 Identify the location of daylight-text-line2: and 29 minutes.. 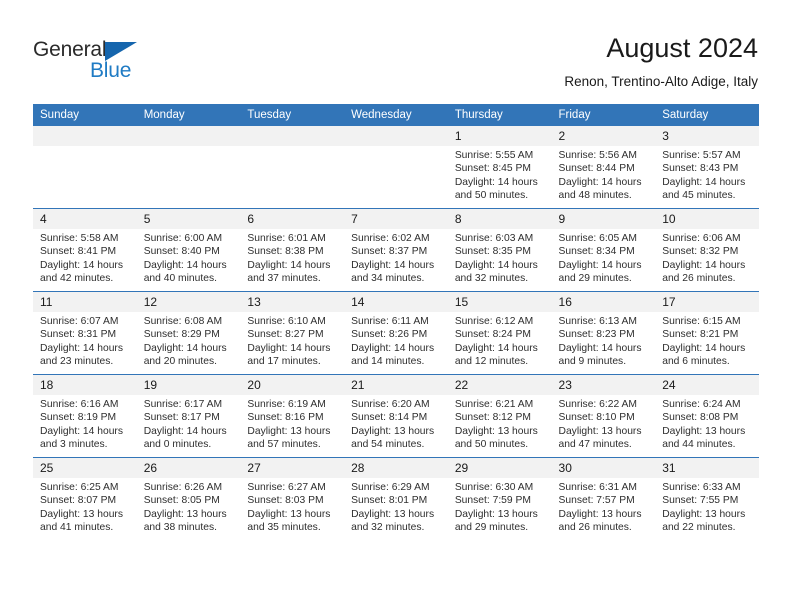
(595, 279).